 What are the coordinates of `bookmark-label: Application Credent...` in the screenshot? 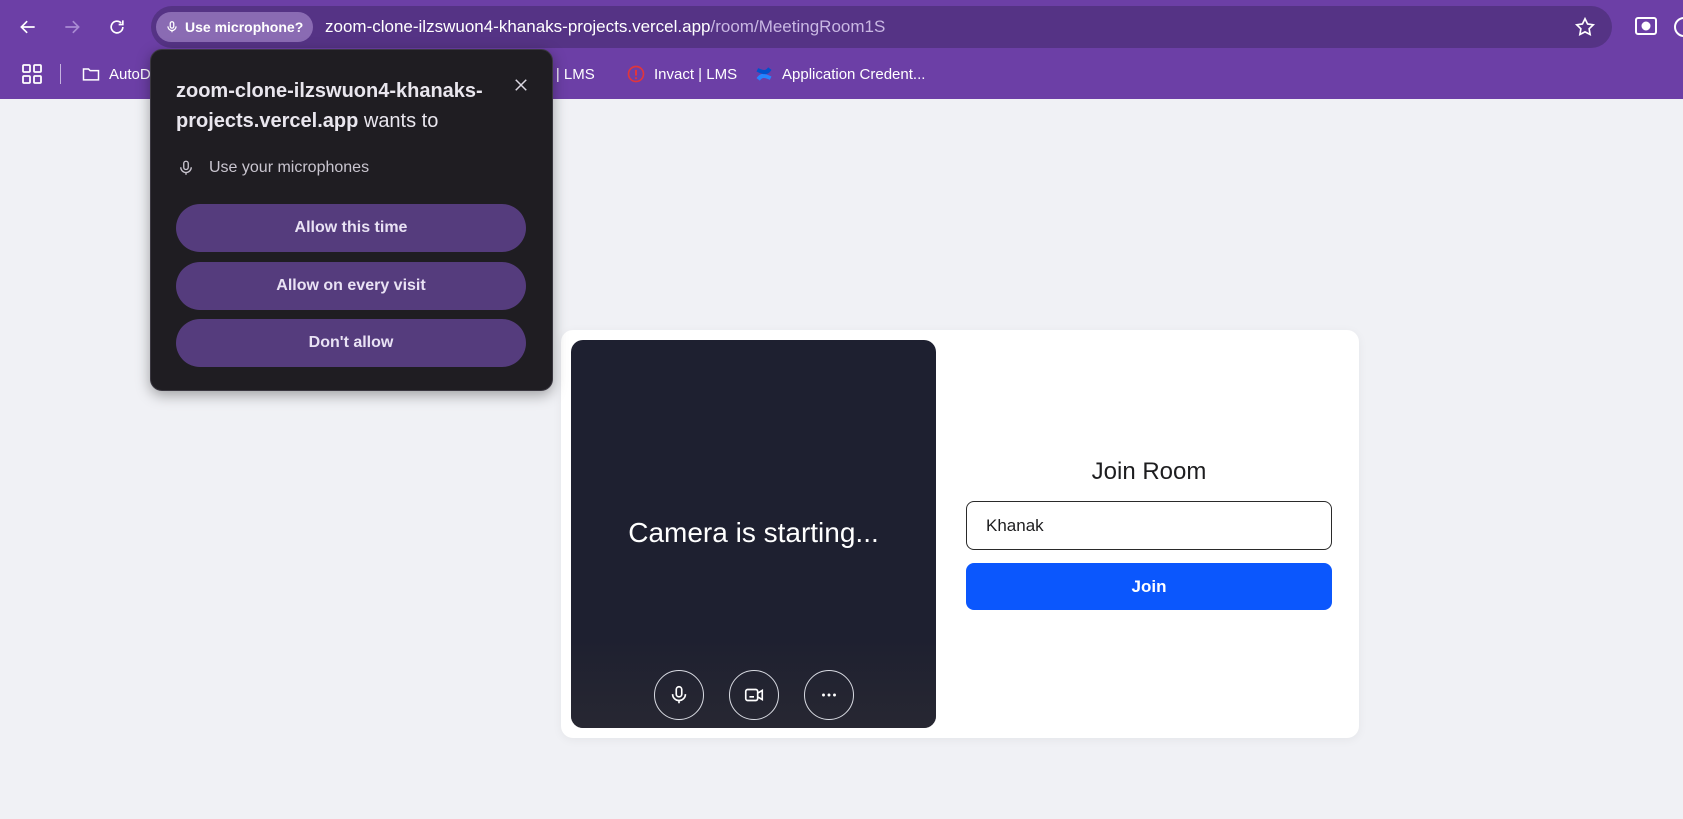 It's located at (854, 74).